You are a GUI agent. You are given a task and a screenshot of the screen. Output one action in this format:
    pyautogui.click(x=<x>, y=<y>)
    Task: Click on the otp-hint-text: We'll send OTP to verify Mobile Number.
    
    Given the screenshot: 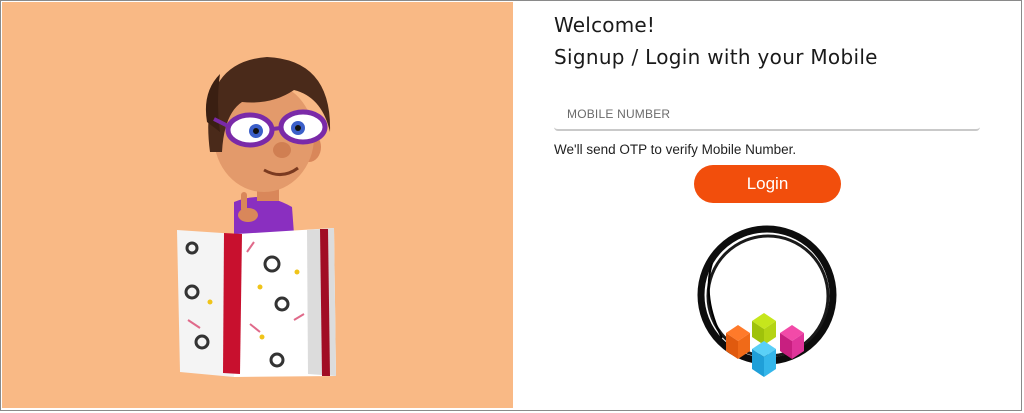 What is the action you would take?
    pyautogui.click(x=675, y=149)
    